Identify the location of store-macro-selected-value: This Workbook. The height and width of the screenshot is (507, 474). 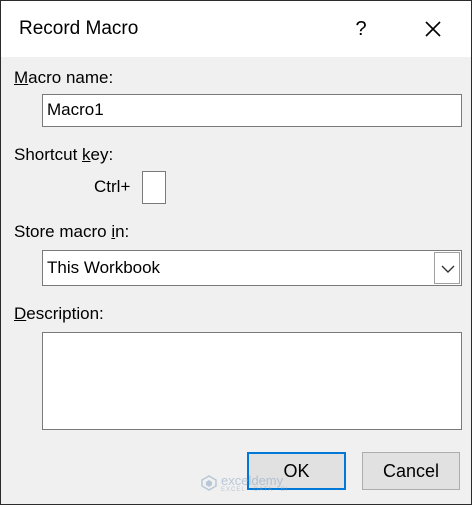
(104, 267).